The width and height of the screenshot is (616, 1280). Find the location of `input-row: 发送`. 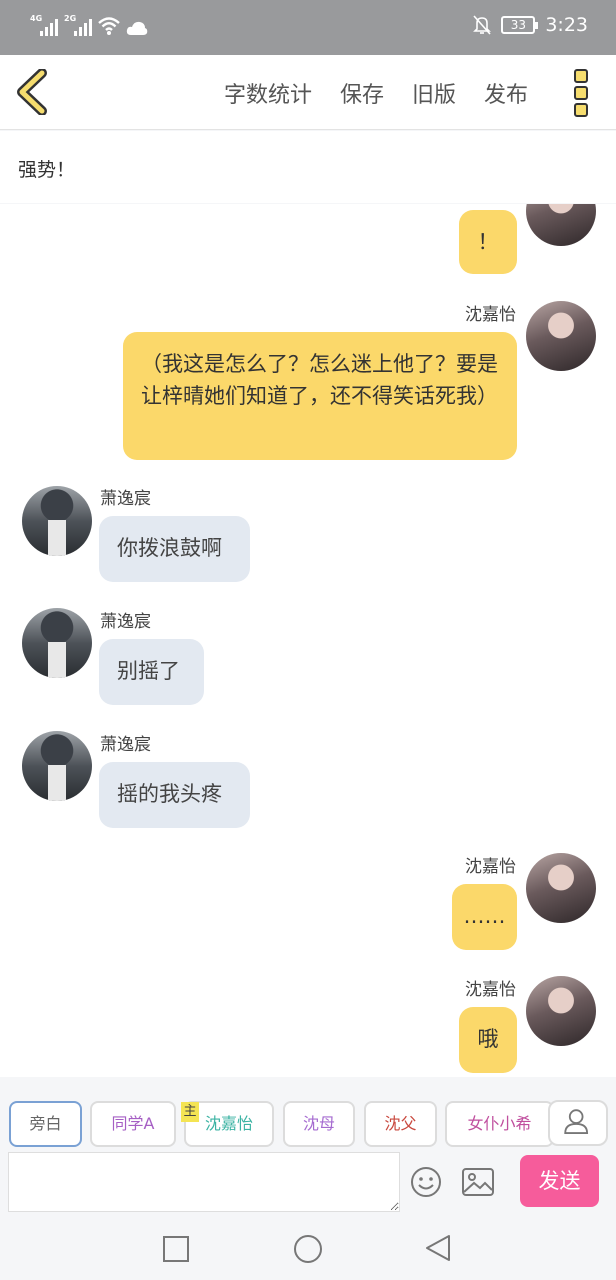

input-row: 发送 is located at coordinates (308, 1184).